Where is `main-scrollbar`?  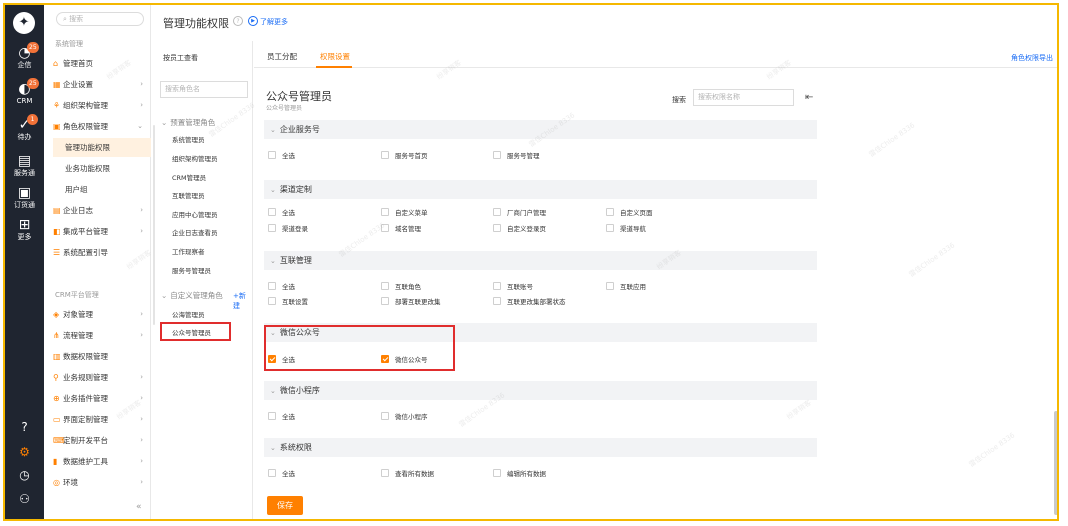 main-scrollbar is located at coordinates (1055, 463).